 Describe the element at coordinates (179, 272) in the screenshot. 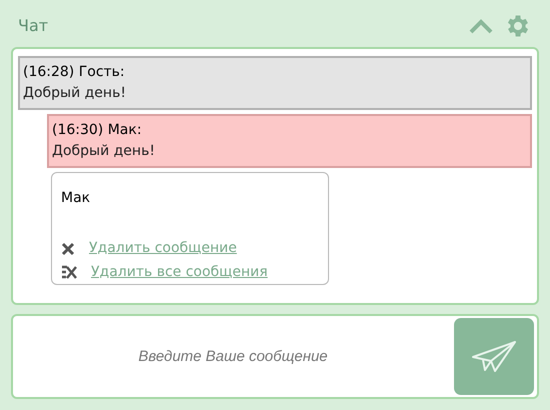

I see `menu-link: Удалить все сообщения` at that location.